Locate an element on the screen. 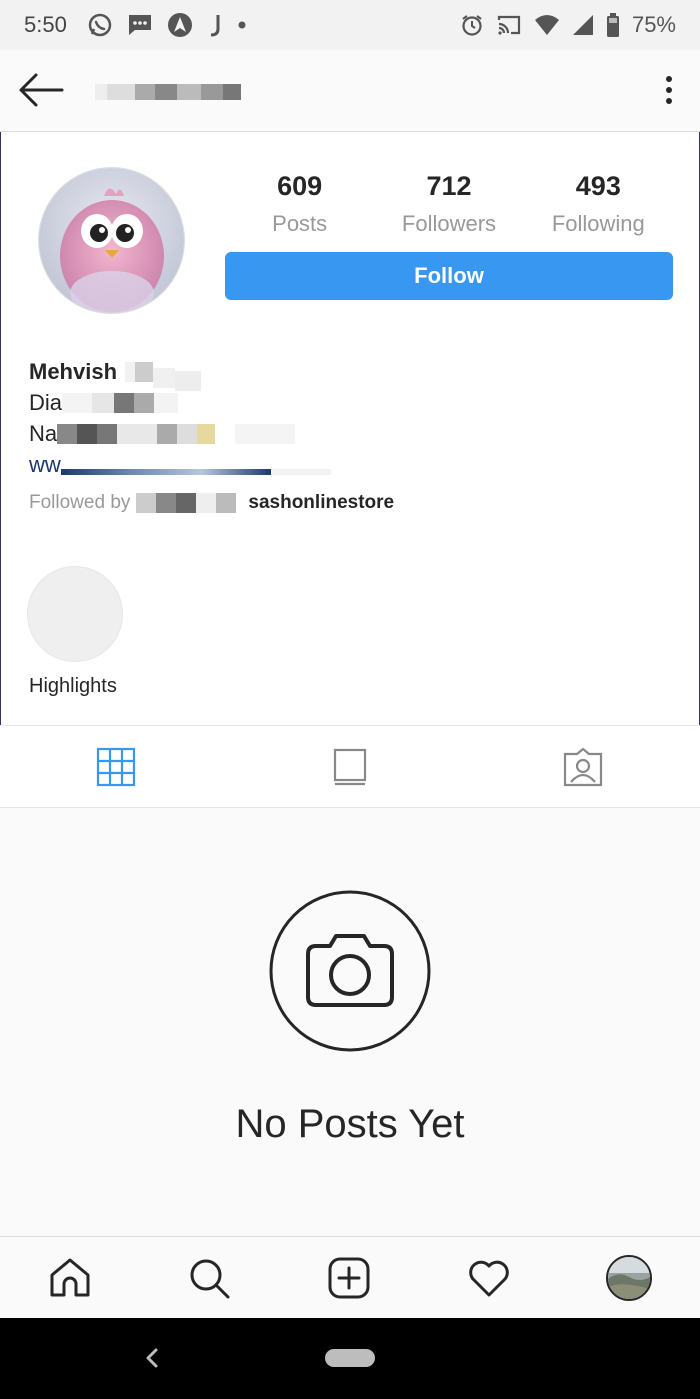 The height and width of the screenshot is (1399, 700). status-time: 5:50 is located at coordinates (45, 24).